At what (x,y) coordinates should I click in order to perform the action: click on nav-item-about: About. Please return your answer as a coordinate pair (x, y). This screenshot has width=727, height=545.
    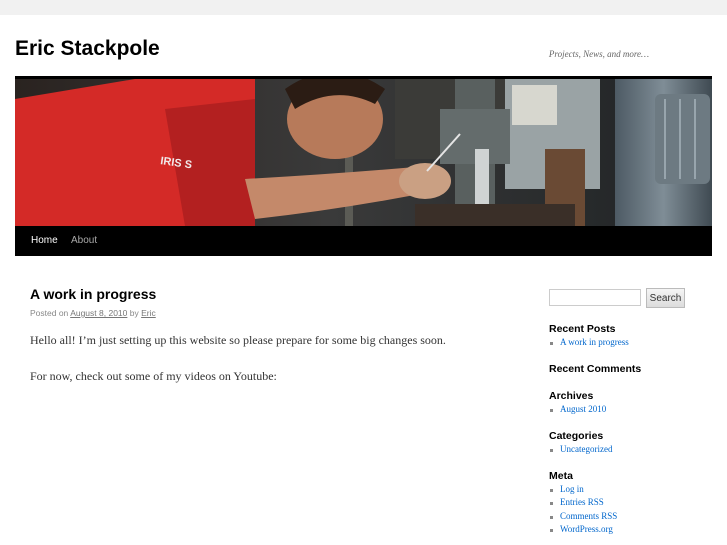
    Looking at the image, I should click on (84, 241).